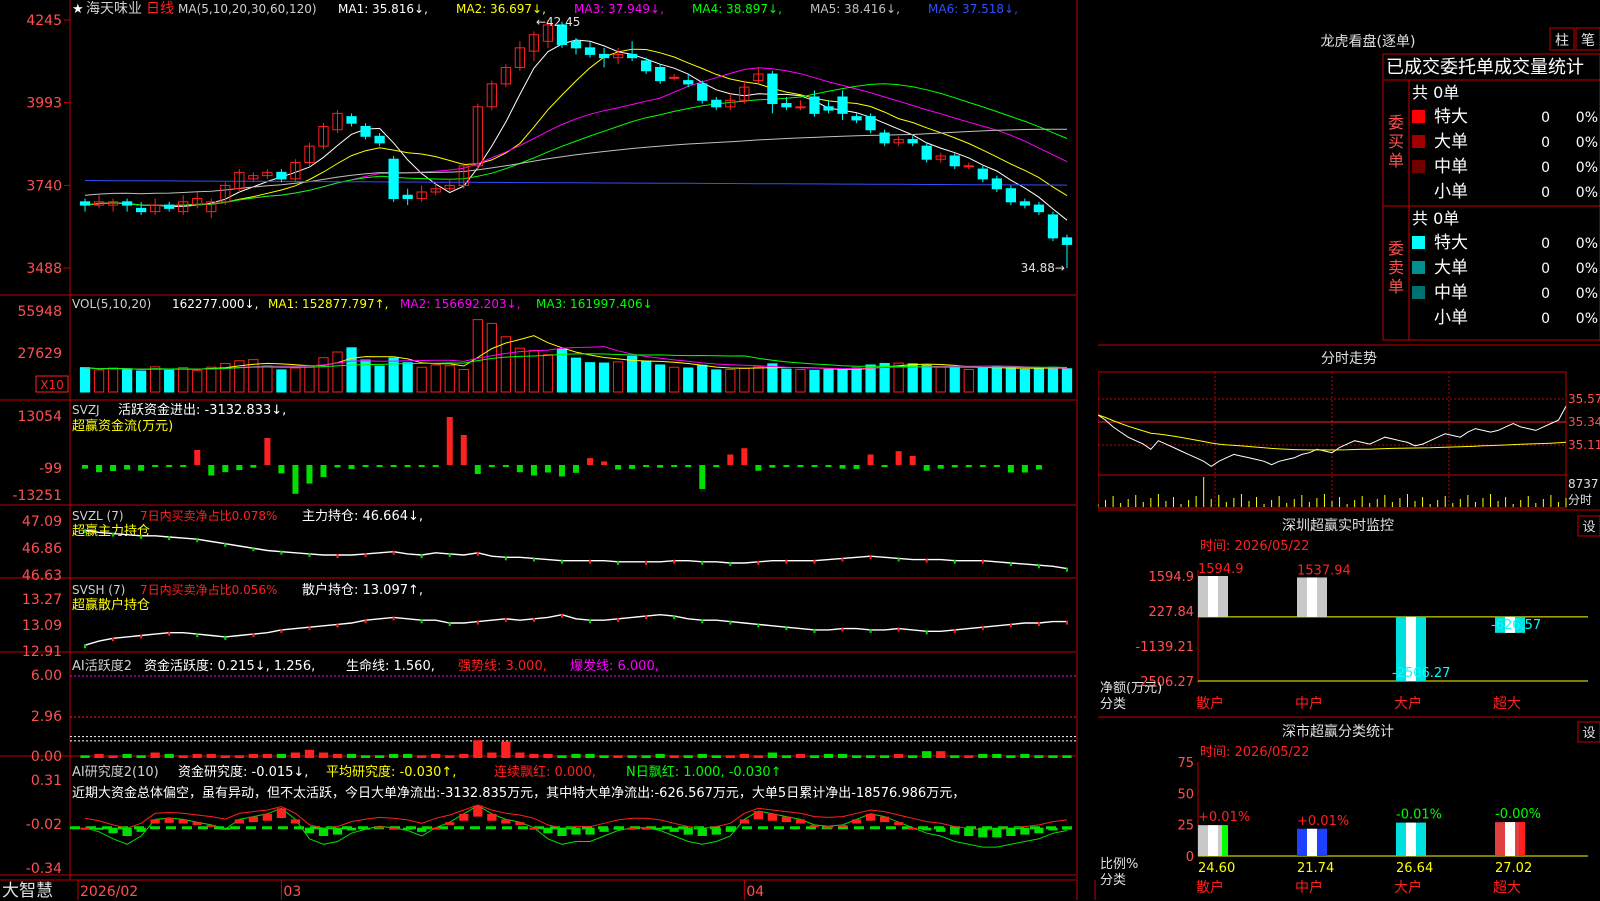  What do you see at coordinates (102, 666) in the screenshot?
I see `ai-activity-header: AI活跃度2` at bounding box center [102, 666].